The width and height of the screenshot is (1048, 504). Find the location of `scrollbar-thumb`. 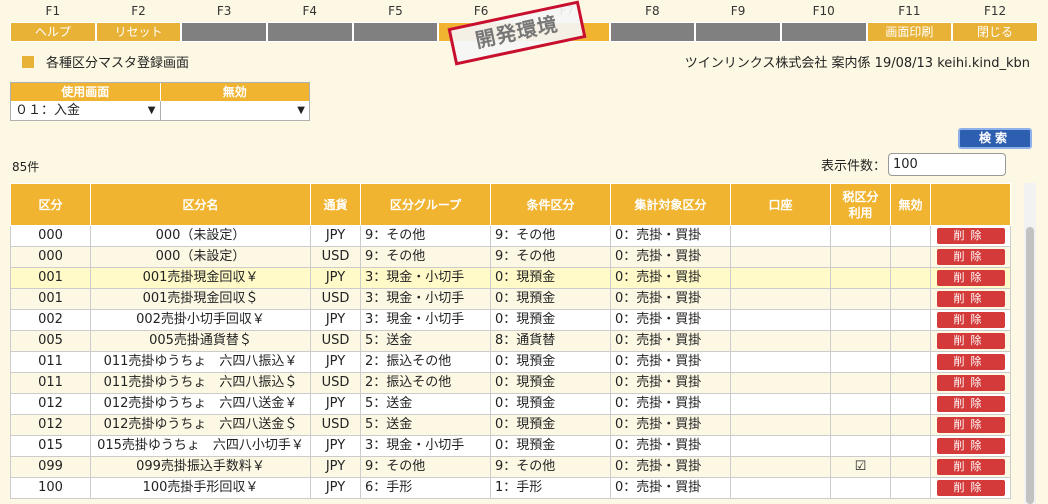

scrollbar-thumb is located at coordinates (1030, 365).